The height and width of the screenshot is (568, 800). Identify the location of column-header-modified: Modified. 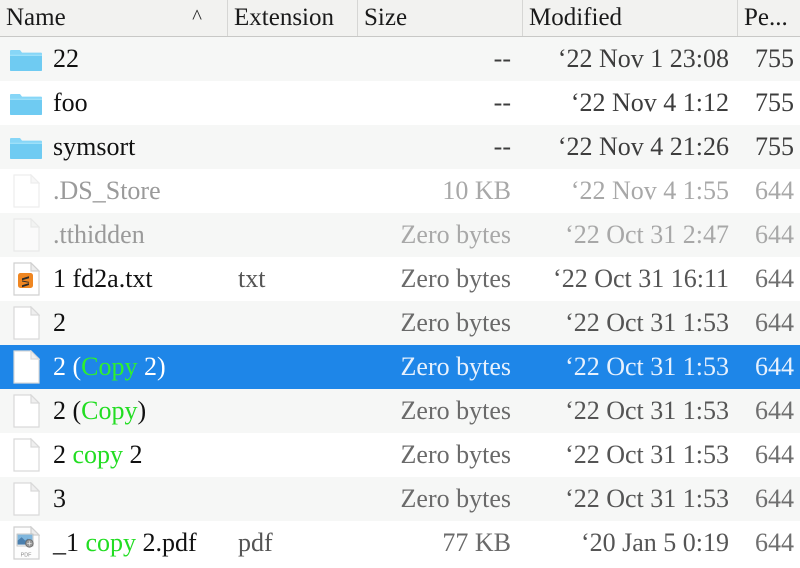
(630, 18).